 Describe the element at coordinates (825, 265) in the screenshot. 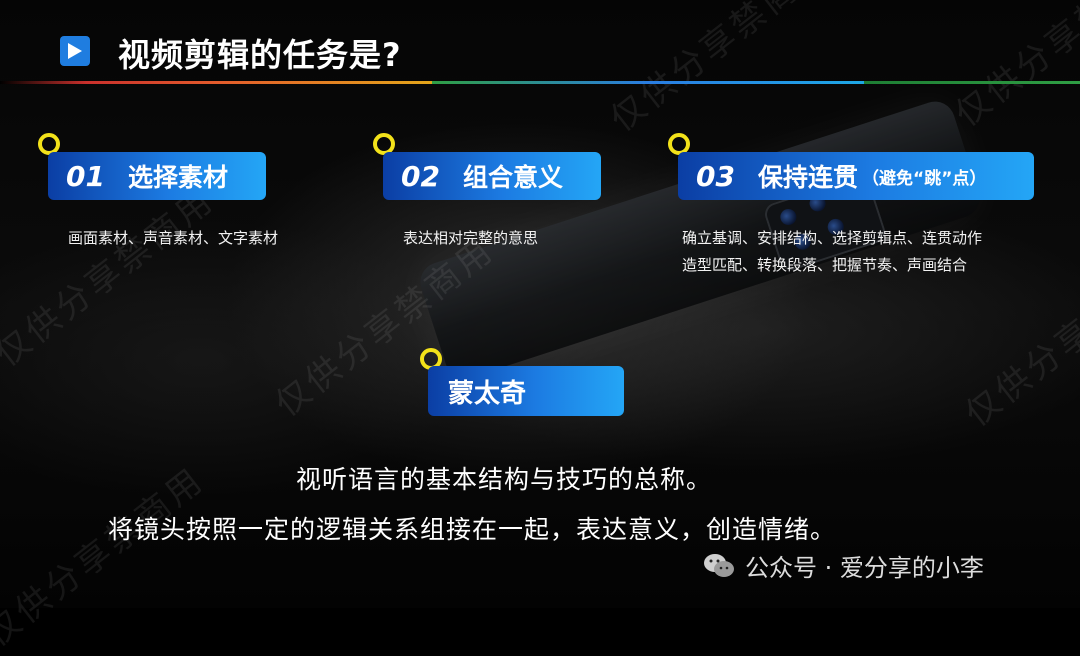

I see `description-line: 造型匹配、转换段落、把握节奏、声画结合` at that location.